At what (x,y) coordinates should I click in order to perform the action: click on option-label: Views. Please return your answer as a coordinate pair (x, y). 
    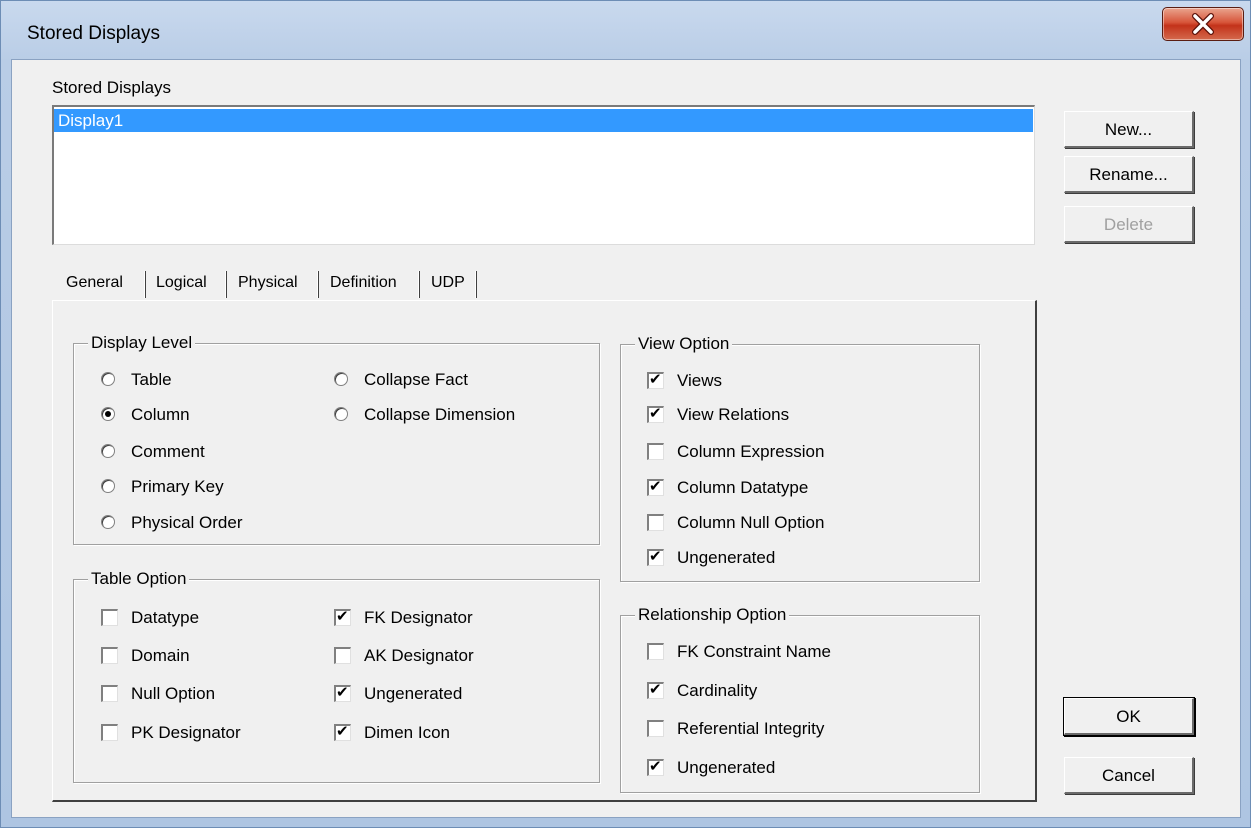
    Looking at the image, I should click on (700, 380).